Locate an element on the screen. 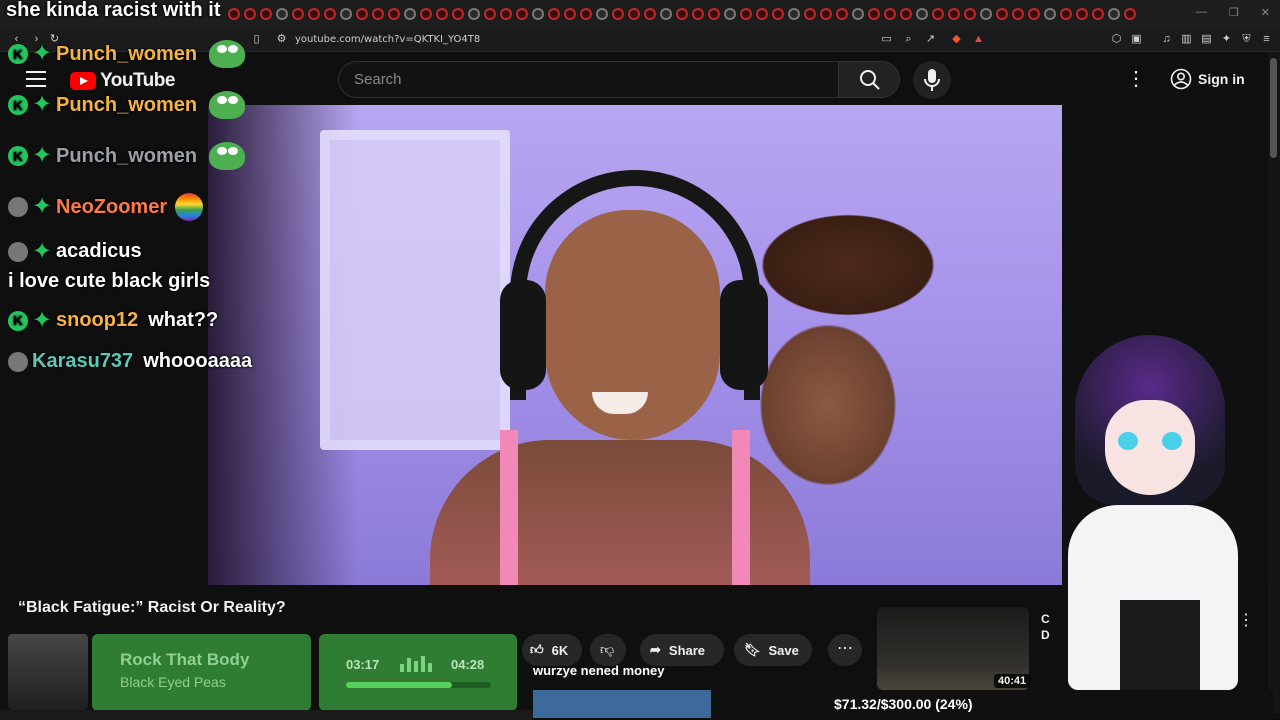 This screenshot has width=1280, height=720. minimize-icon: — is located at coordinates (1201, 12).